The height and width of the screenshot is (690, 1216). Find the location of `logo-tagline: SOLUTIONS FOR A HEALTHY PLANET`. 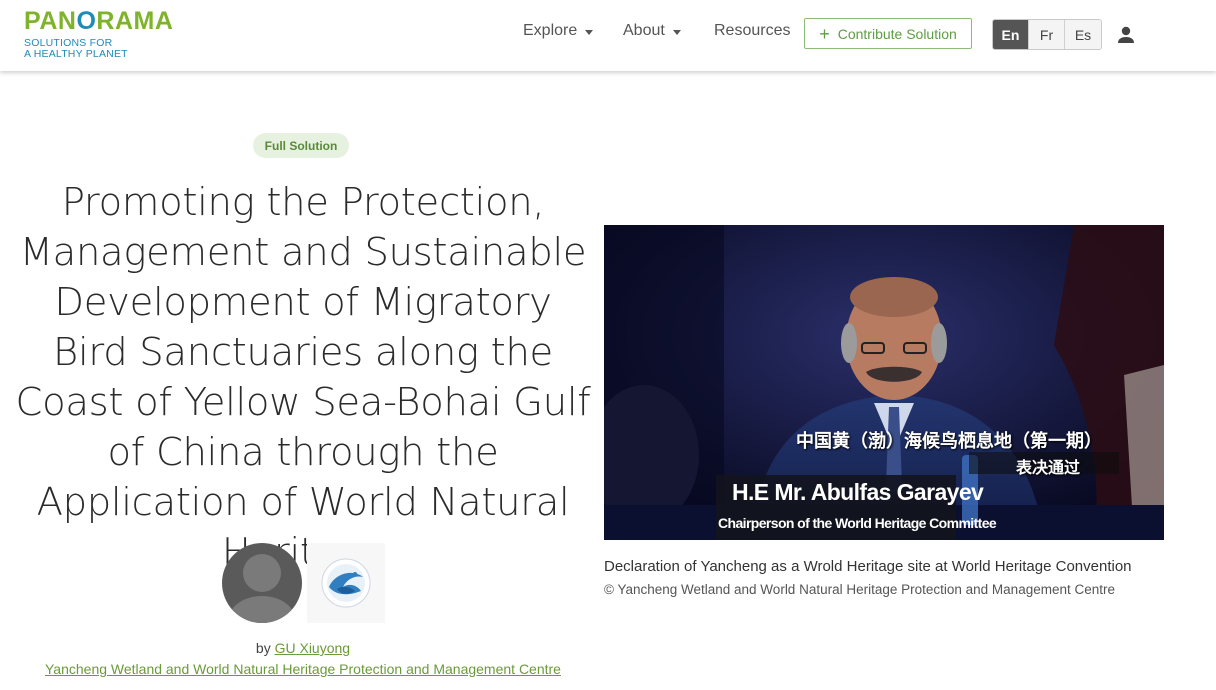

logo-tagline: SOLUTIONS FOR A HEALTHY PLANET is located at coordinates (76, 48).